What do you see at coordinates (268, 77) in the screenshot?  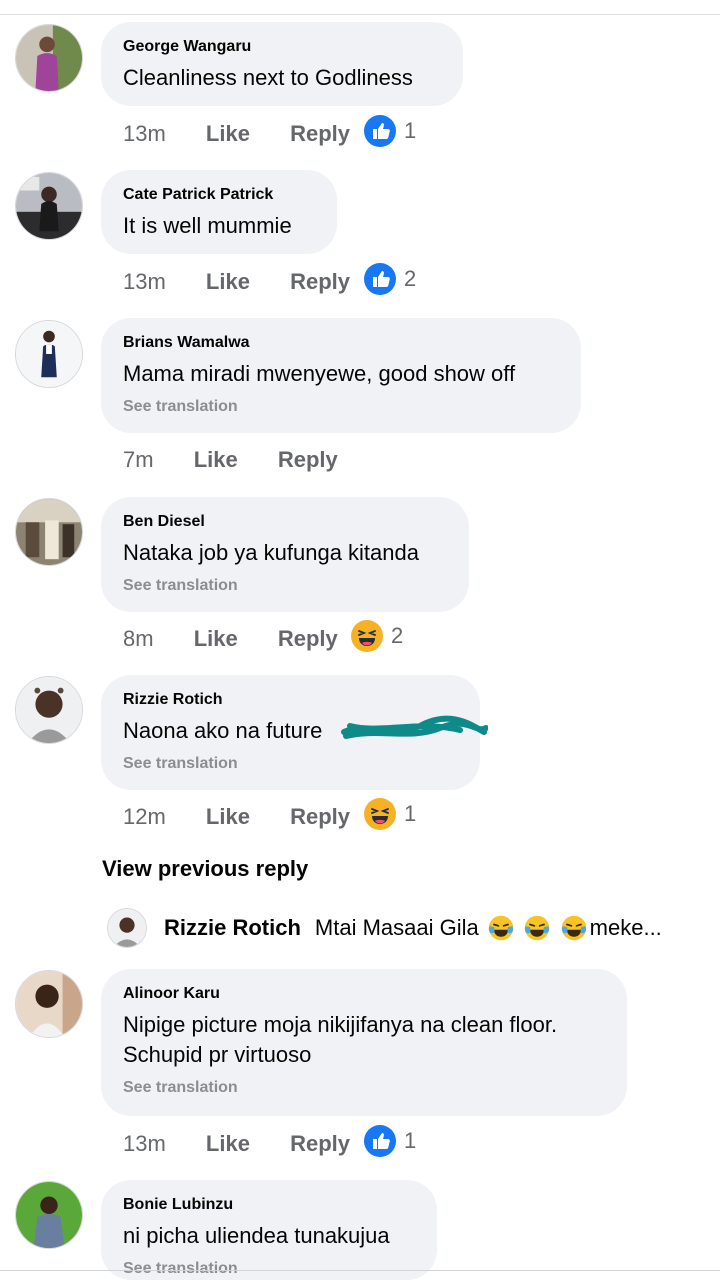 I see `comment-text: Cleanliness next to Godliness` at bounding box center [268, 77].